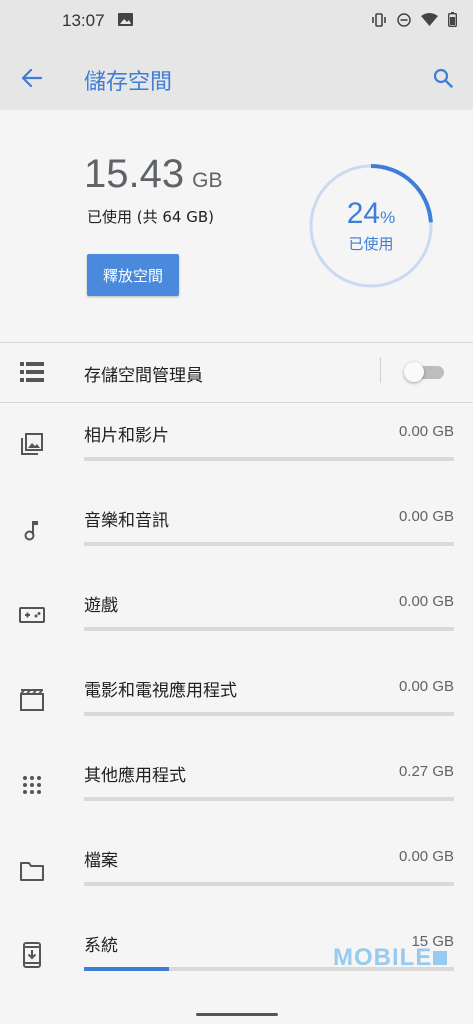  Describe the element at coordinates (32, 615) in the screenshot. I see `gamepad-icon` at that location.